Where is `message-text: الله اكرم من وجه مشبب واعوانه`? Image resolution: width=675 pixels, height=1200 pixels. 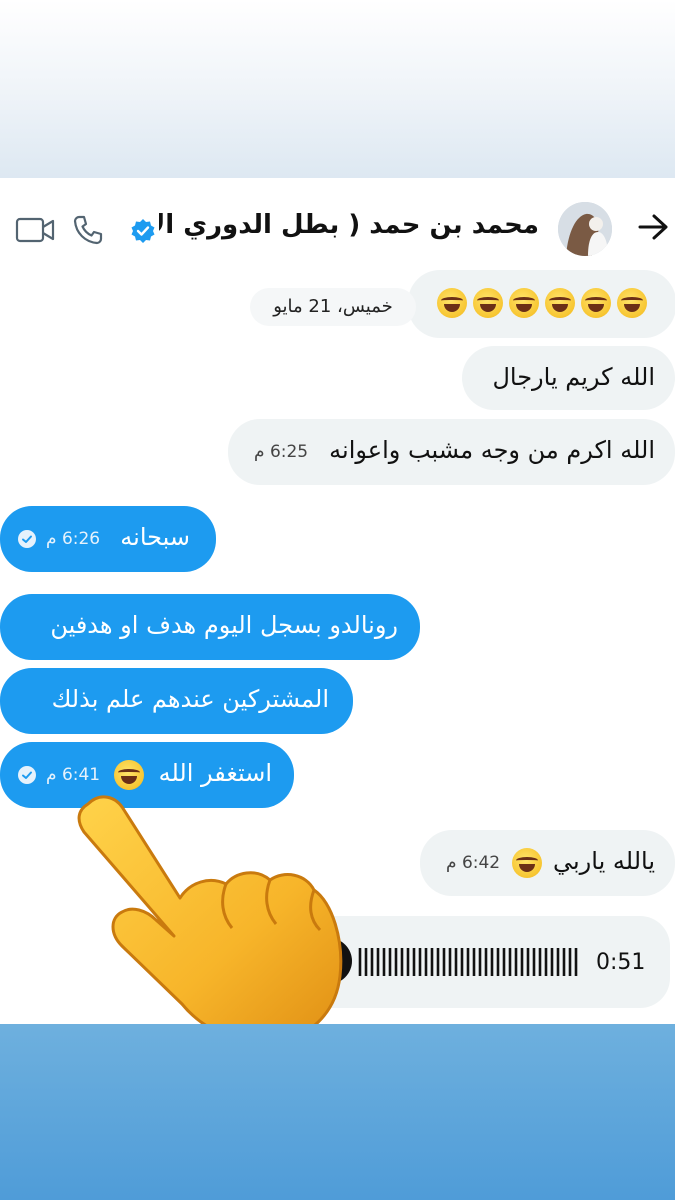
message-text: الله اكرم من وجه مشبب واعوانه is located at coordinates (492, 450).